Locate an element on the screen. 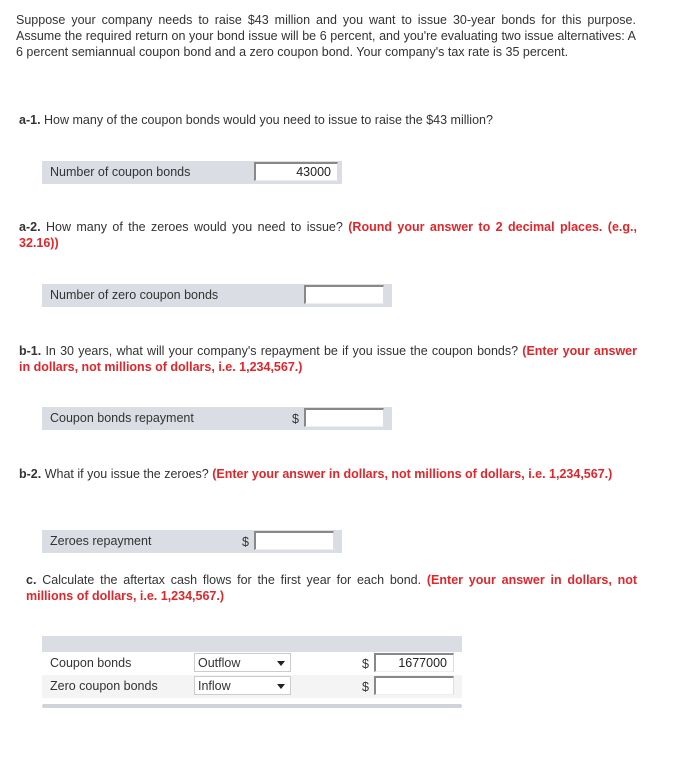  zeroes-repayment-row: Zeroes repayment $ is located at coordinates (192, 541).